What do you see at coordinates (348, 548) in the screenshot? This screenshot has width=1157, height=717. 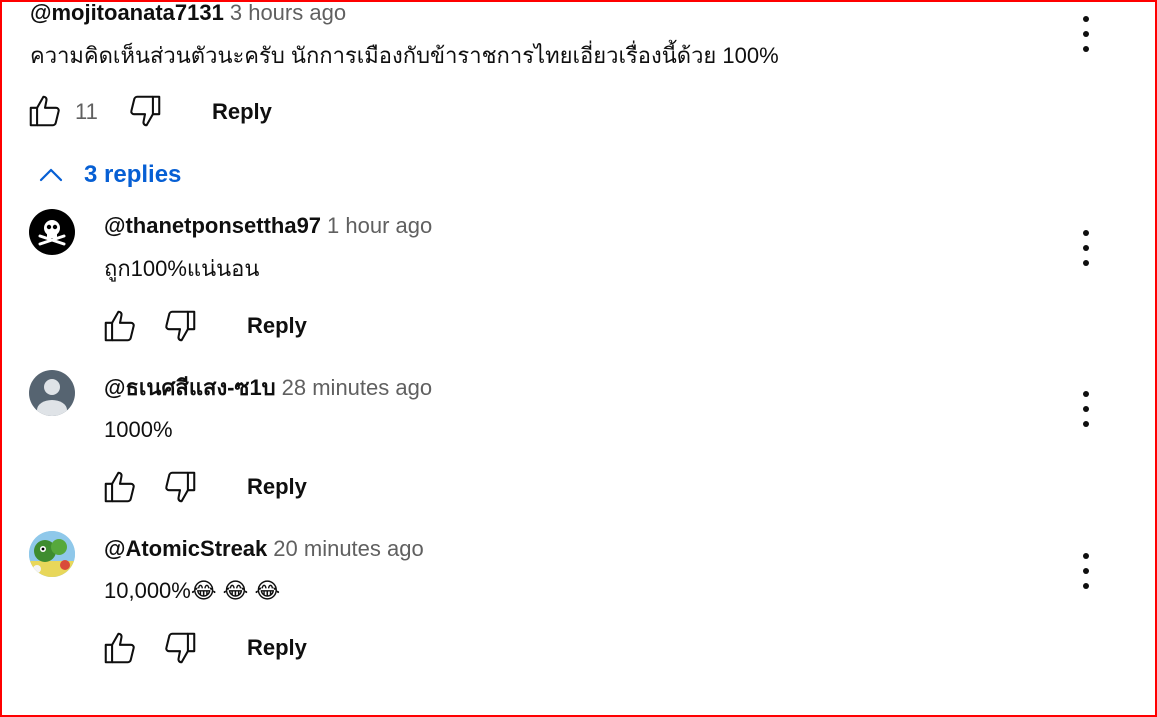 I see `reply-time: 20 minutes ago` at bounding box center [348, 548].